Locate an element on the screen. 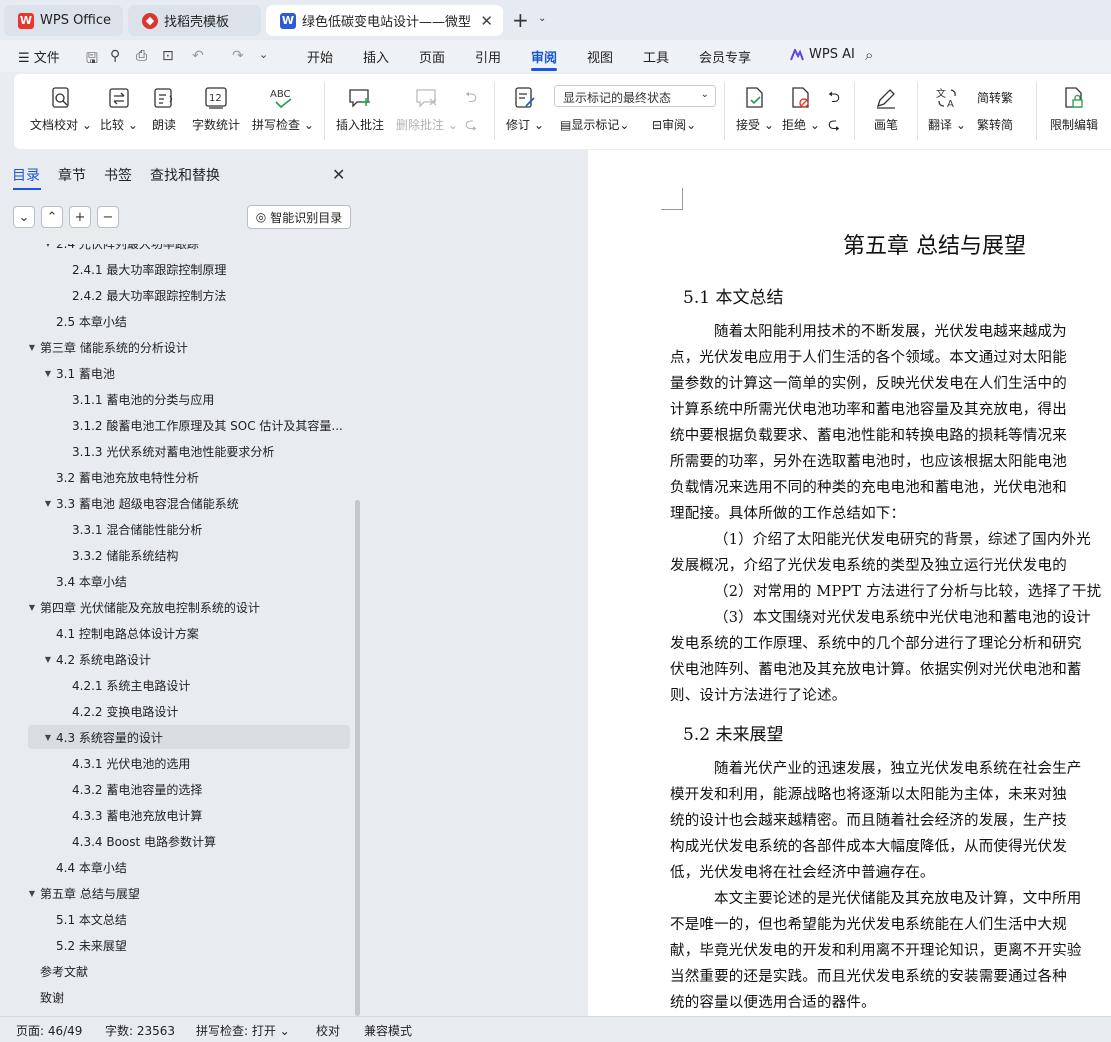 This screenshot has height=1042, width=1111. save-icon: 🖫 is located at coordinates (92, 60).